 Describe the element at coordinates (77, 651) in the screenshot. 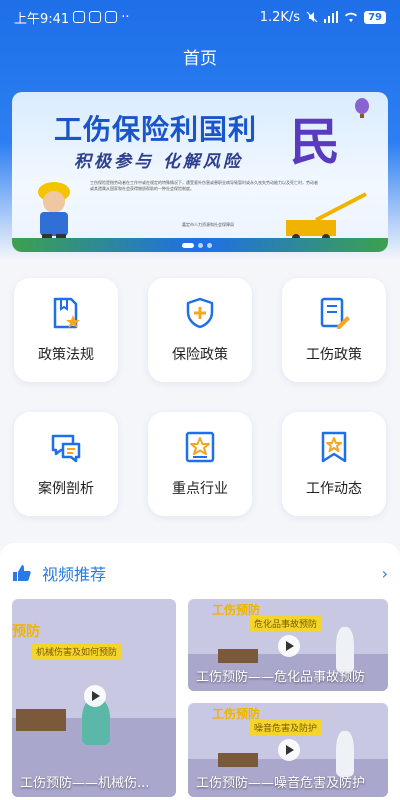

I see `video-tag: 机械伤害及如何预防` at that location.